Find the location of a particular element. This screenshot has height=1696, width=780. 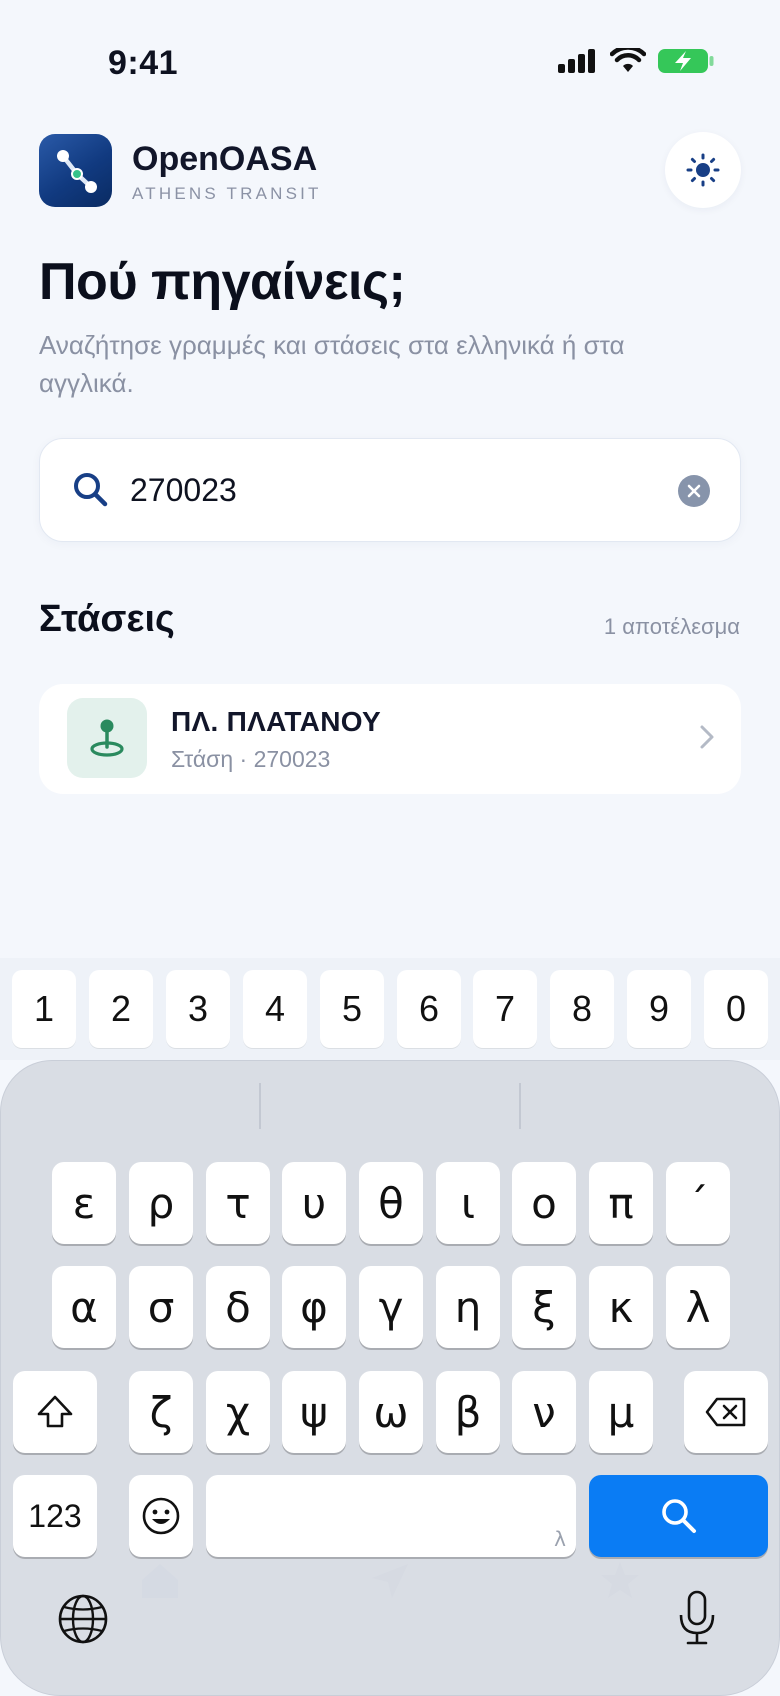

key-tau: τ is located at coordinates (238, 1203).